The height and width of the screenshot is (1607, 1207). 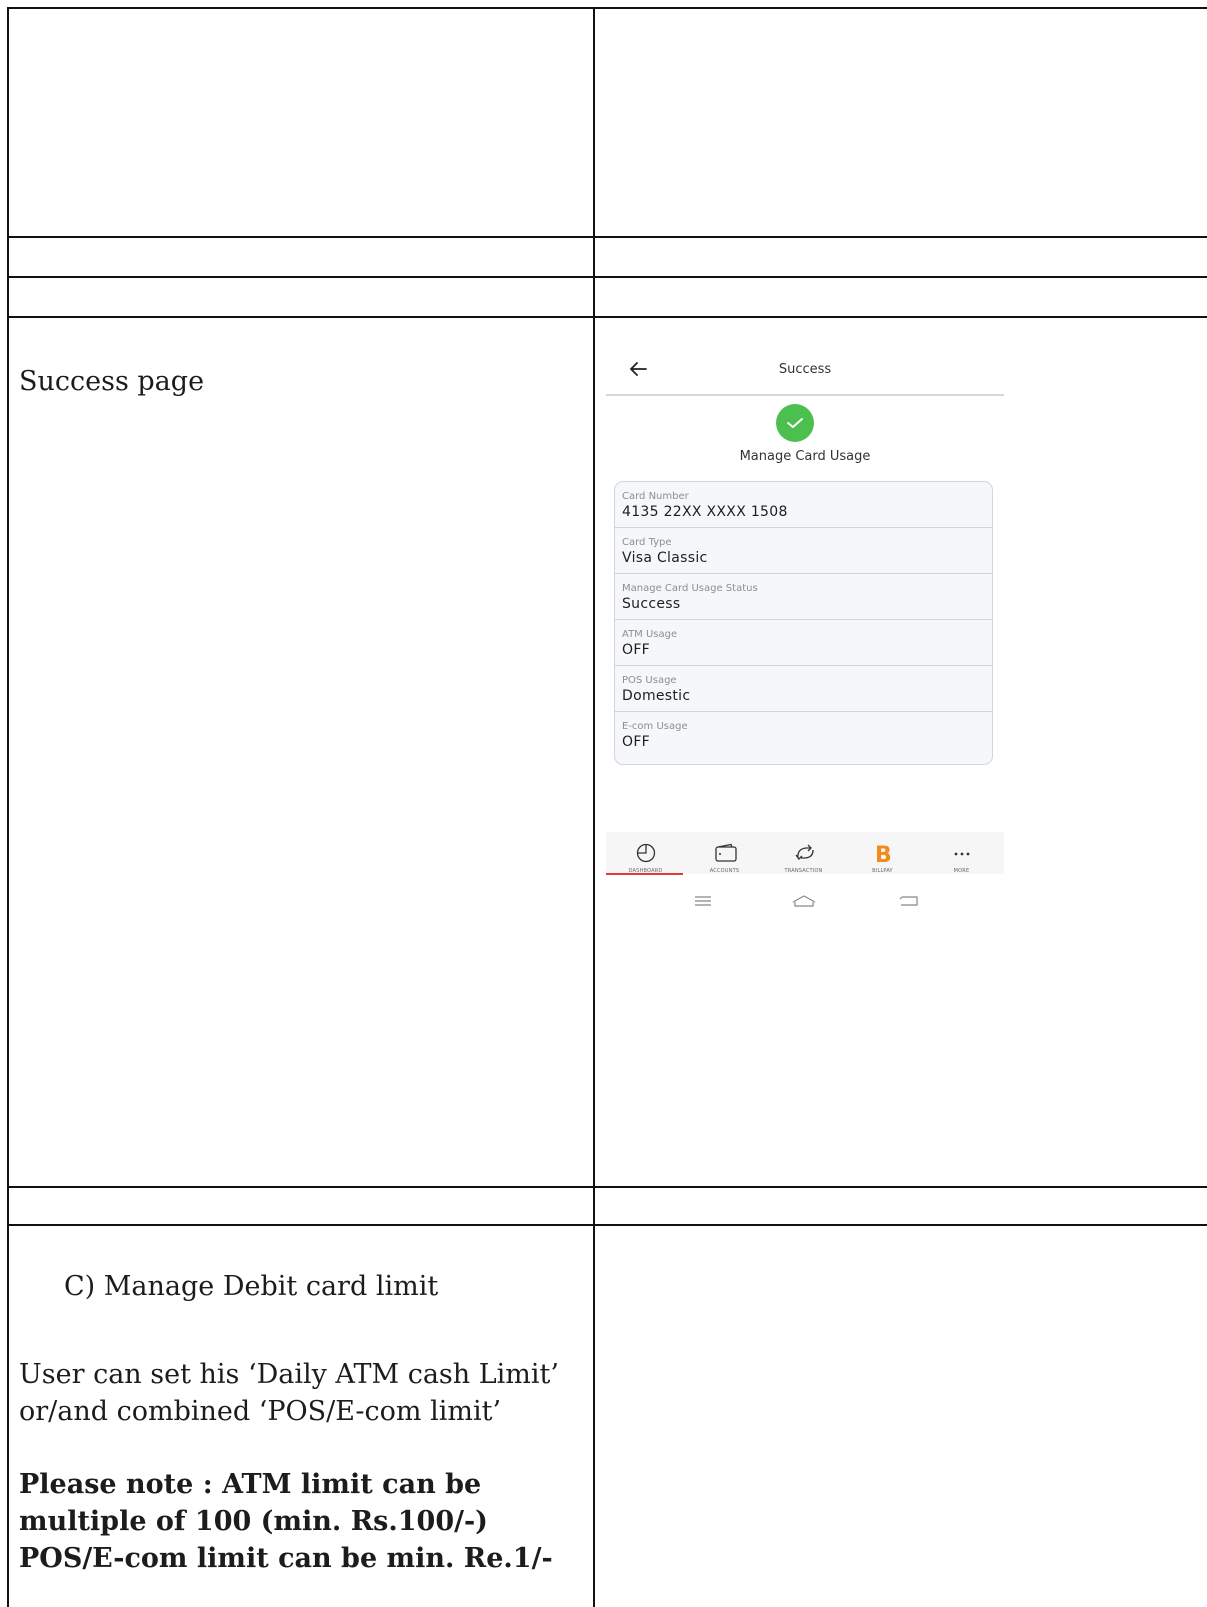 I want to click on detail-label: E-com Usage, so click(x=655, y=726).